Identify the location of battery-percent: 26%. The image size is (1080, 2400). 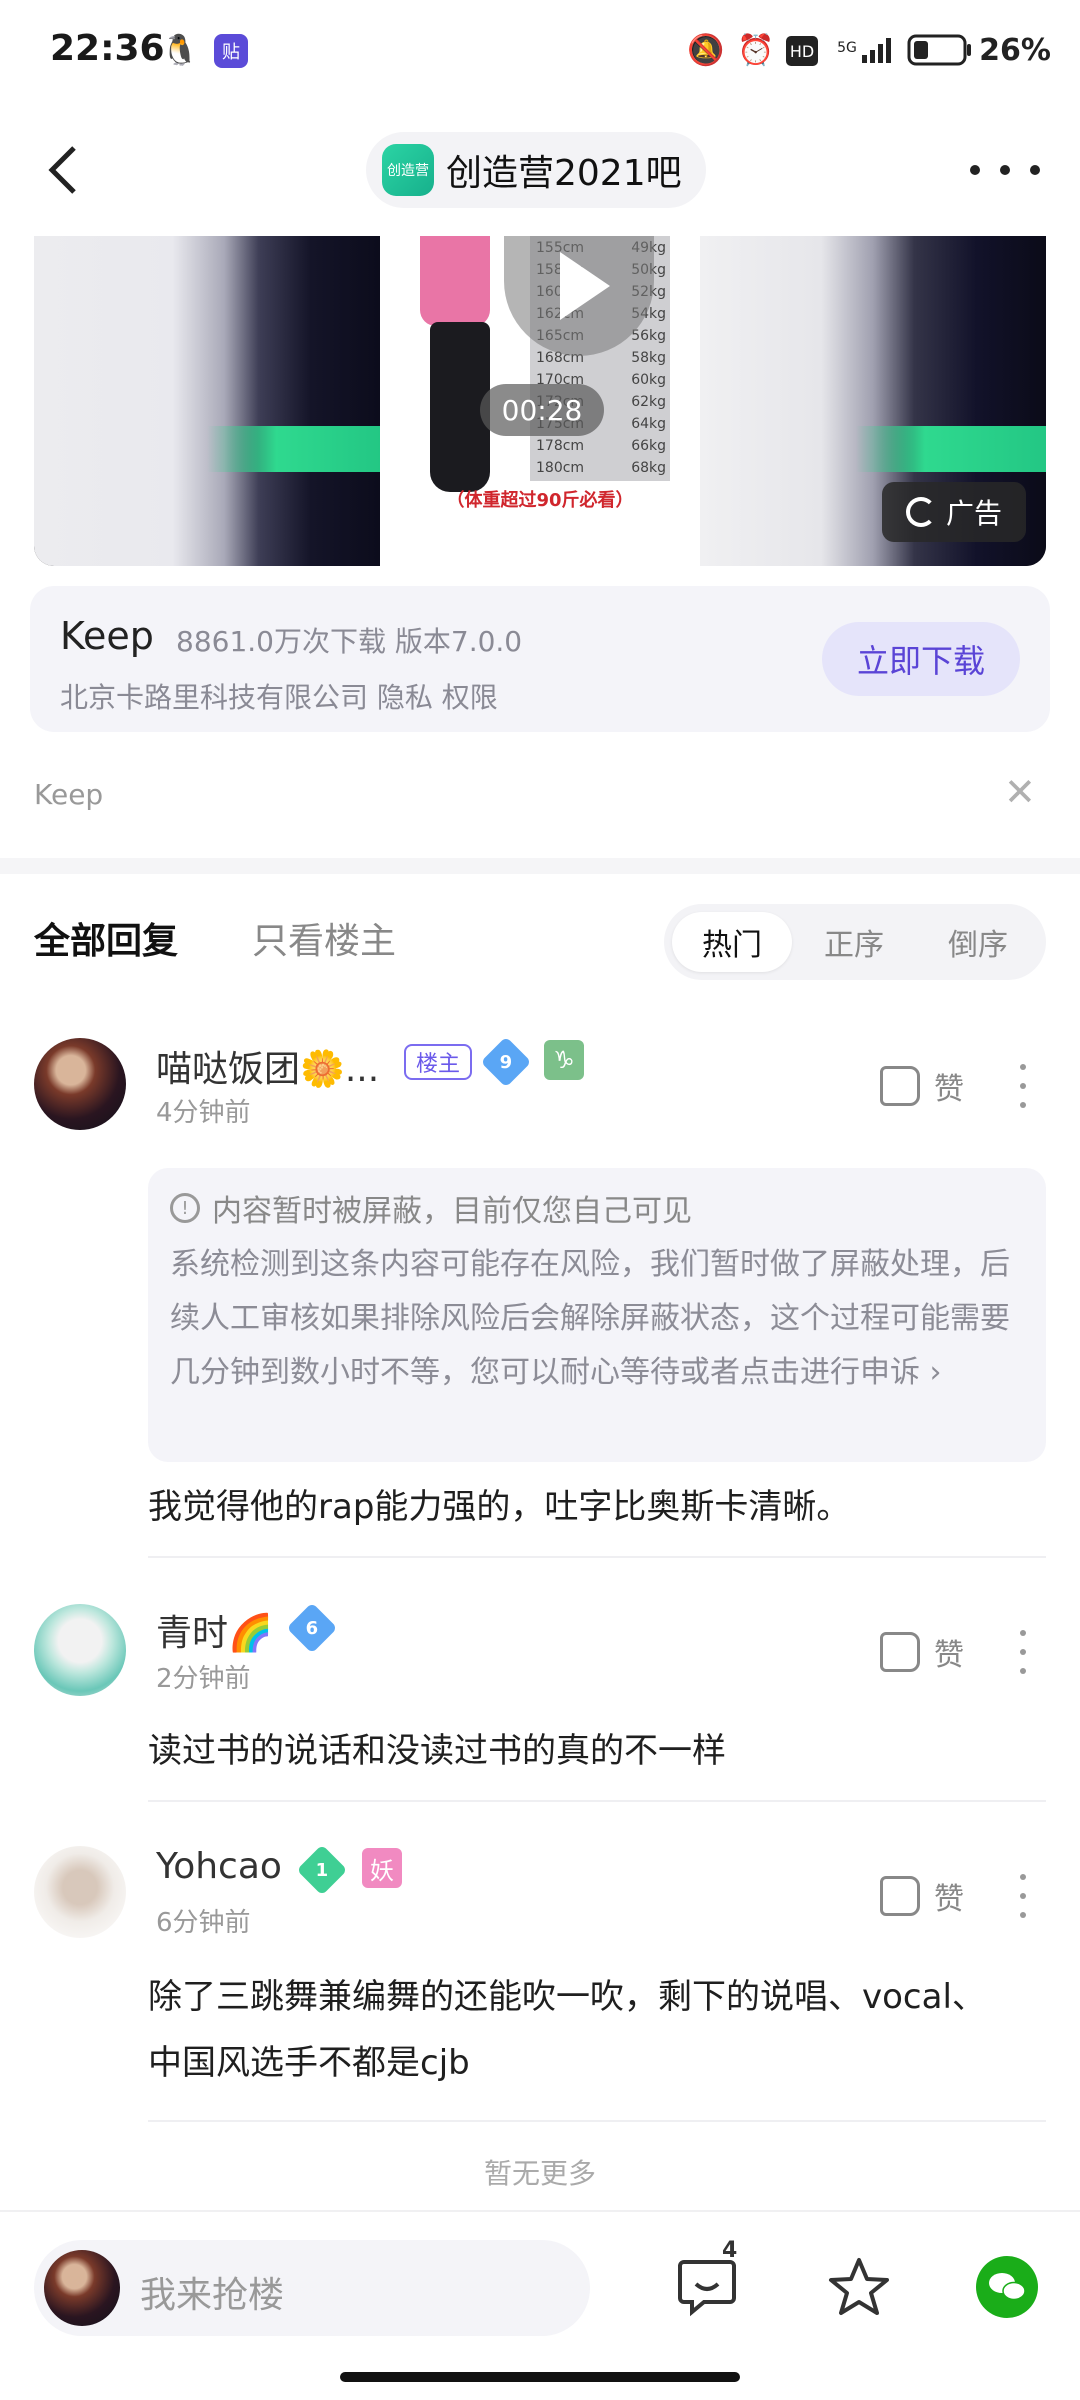
(1015, 50).